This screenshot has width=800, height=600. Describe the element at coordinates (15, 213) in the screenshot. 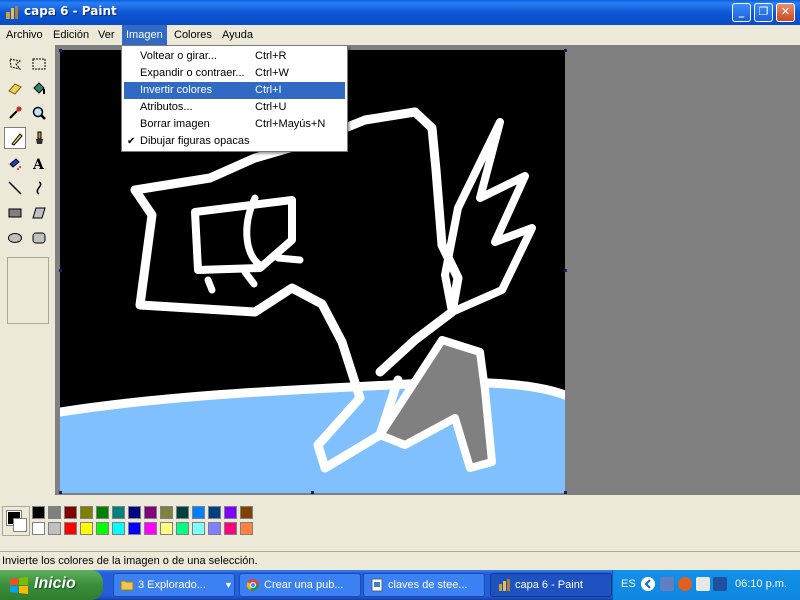

I see `rectangle-icon` at that location.